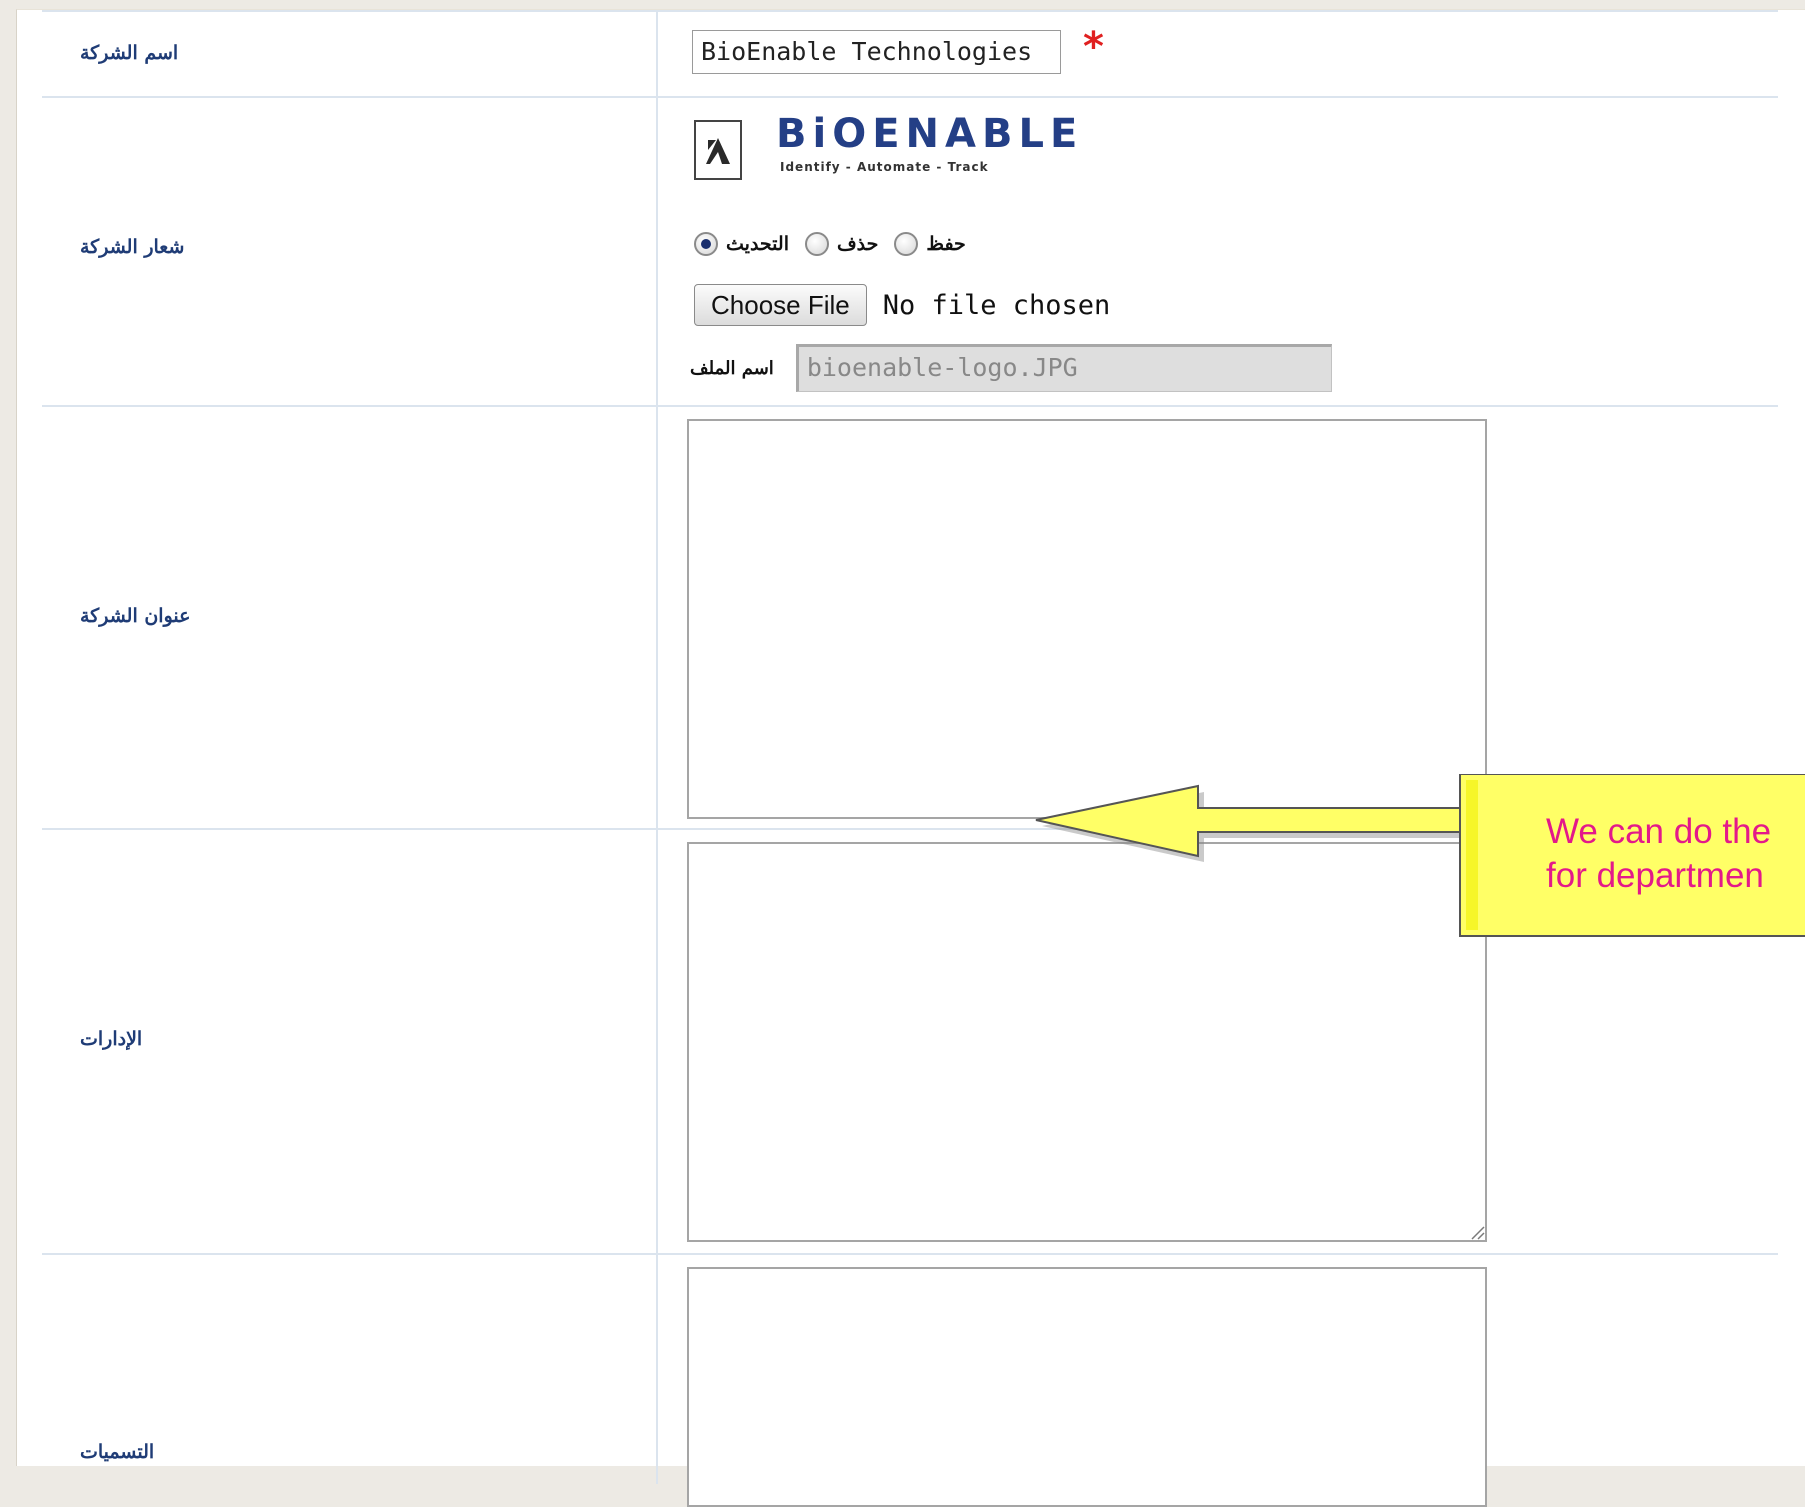  I want to click on logo-mark-icon, so click(718, 150).